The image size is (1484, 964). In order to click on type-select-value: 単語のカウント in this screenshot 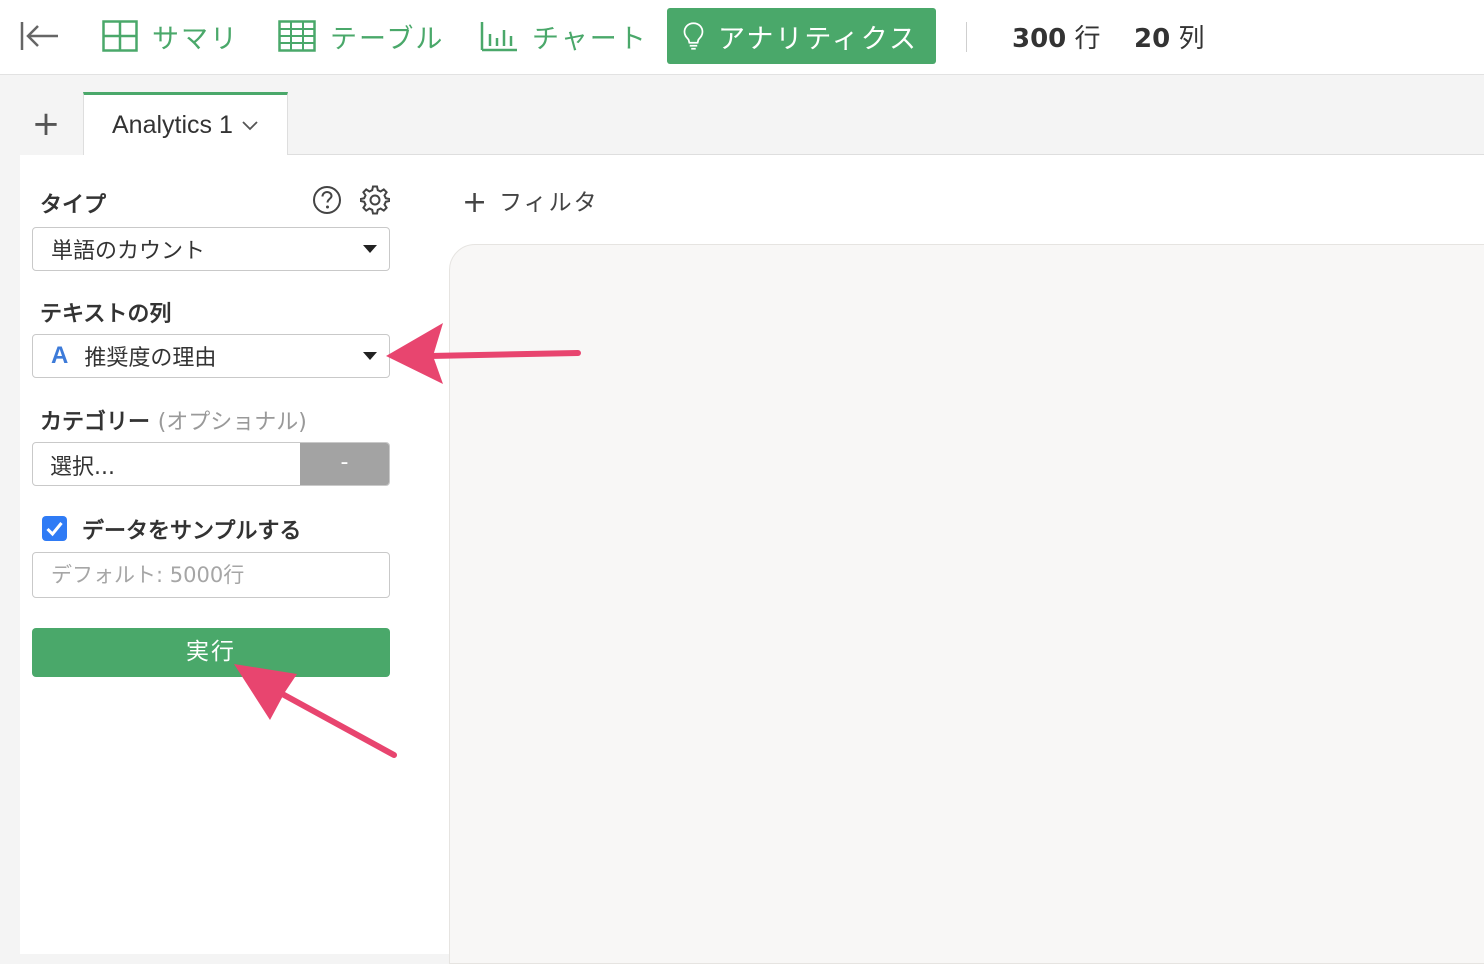, I will do `click(128, 251)`.